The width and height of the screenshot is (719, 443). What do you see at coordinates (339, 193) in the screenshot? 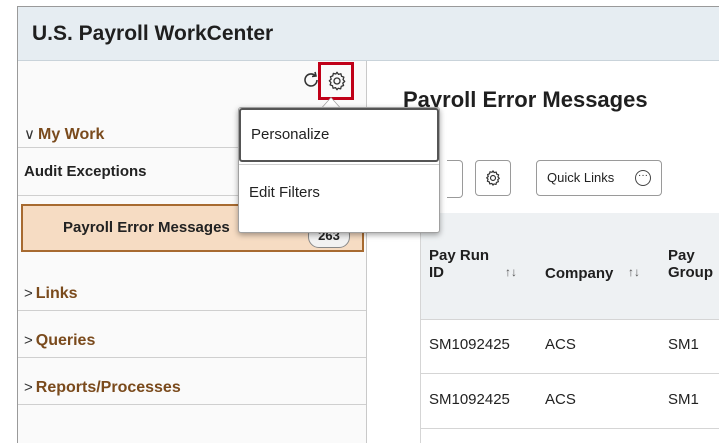
I see `menu-item-edit-filters: Edit Filters` at bounding box center [339, 193].